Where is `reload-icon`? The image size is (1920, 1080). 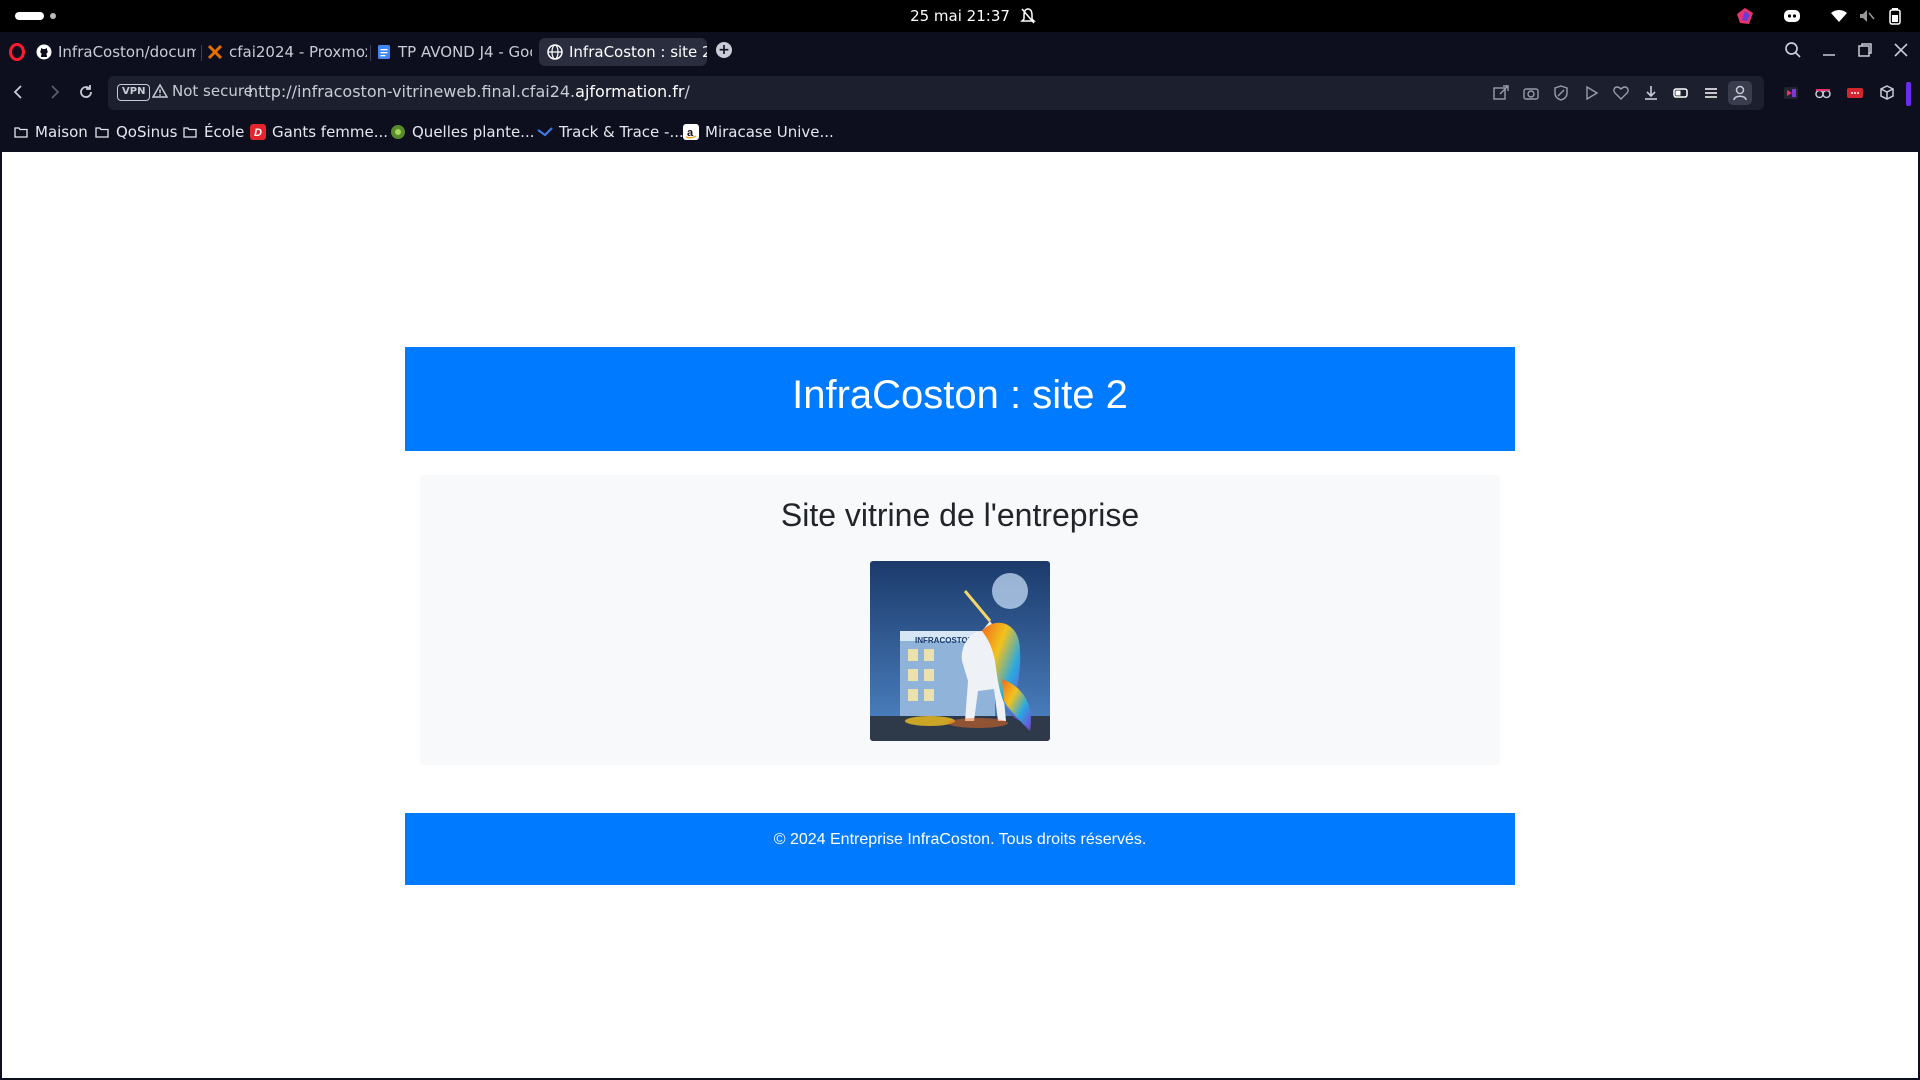 reload-icon is located at coordinates (86, 92).